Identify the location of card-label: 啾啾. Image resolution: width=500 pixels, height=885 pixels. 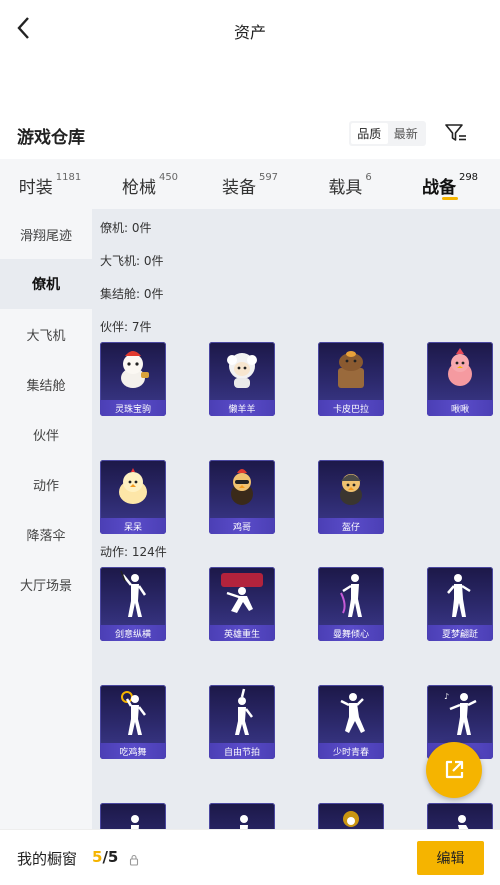
(460, 408).